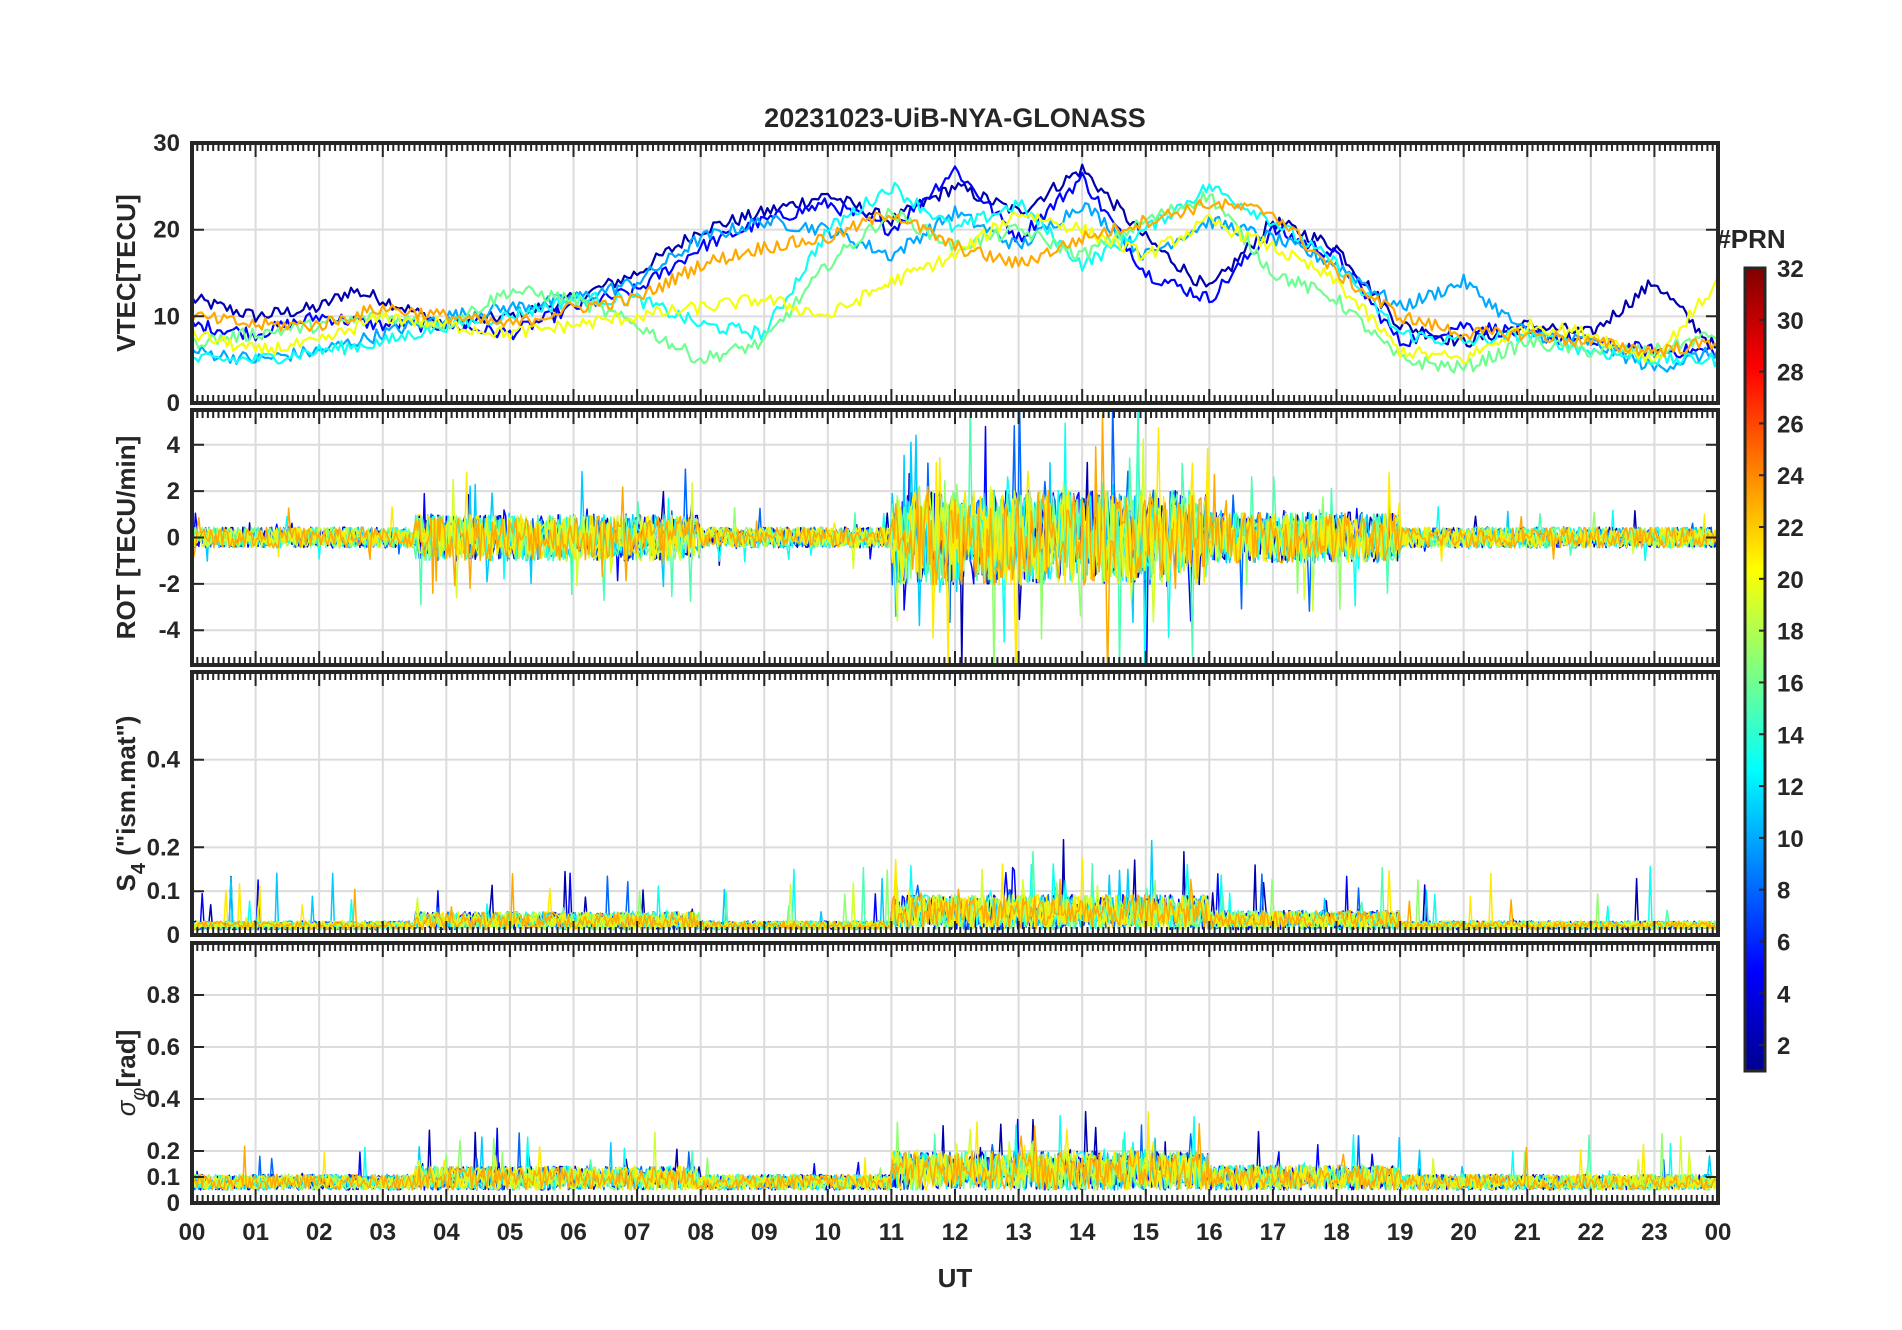 The image size is (1902, 1330). I want to click on x-tick-label: 21, so click(1527, 1232).